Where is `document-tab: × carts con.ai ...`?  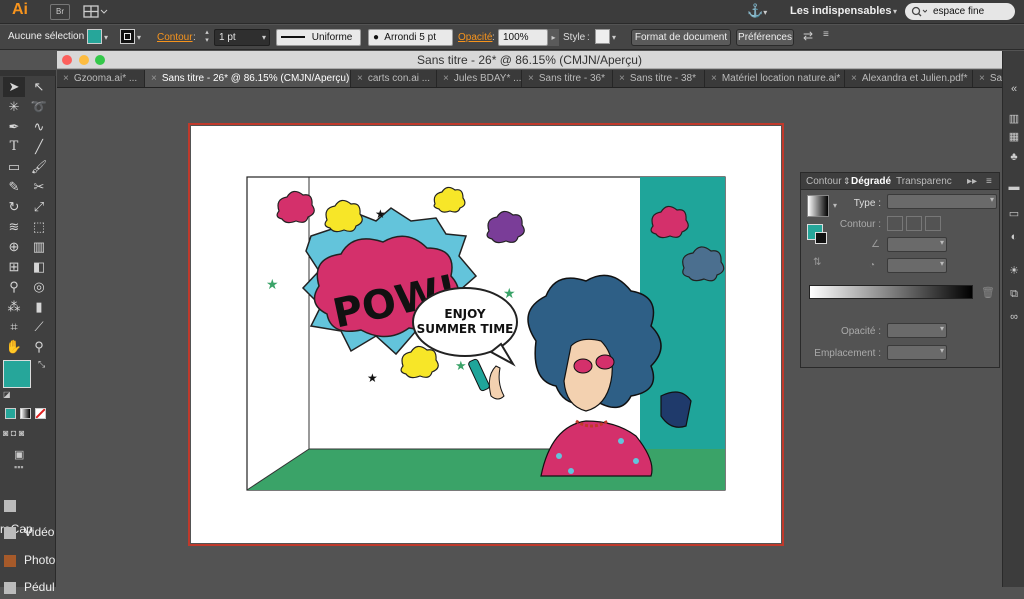
document-tab: × carts con.ai ... is located at coordinates (394, 78).